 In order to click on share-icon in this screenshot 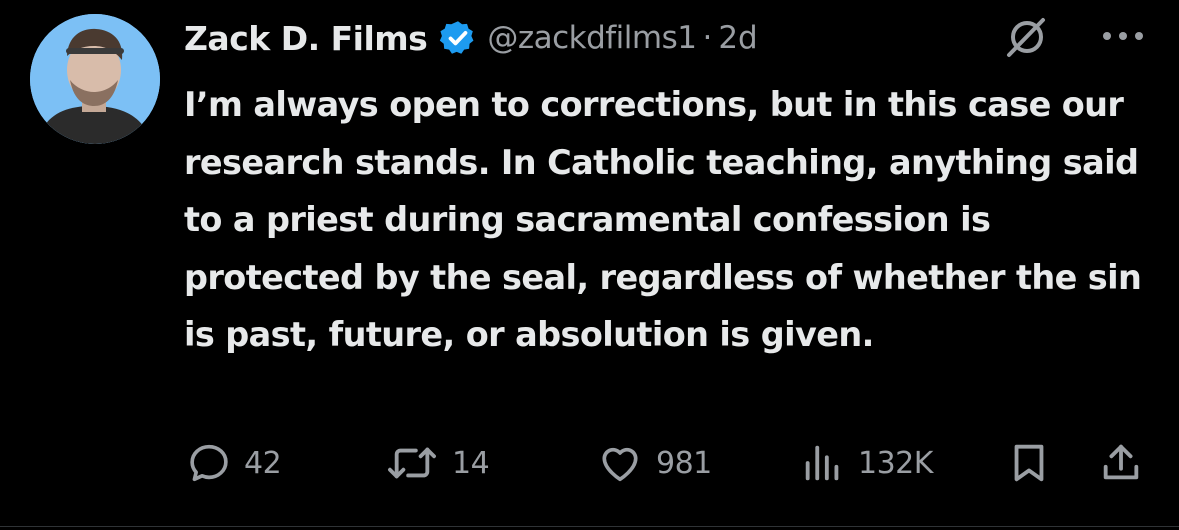, I will do `click(1121, 462)`.